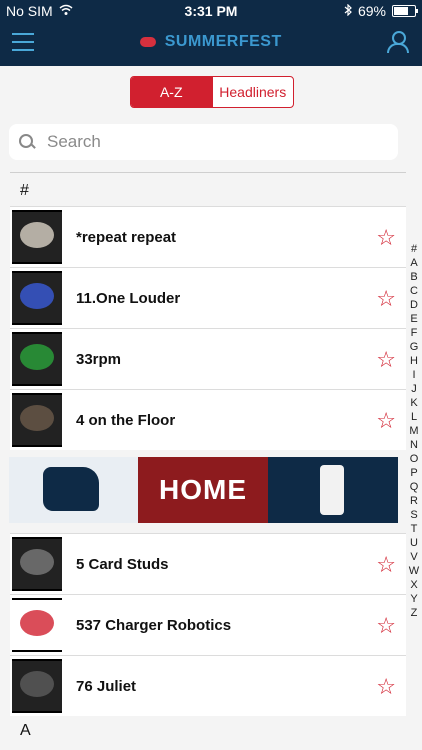 This screenshot has height=750, width=422. What do you see at coordinates (208, 419) in the screenshot?
I see `list-item: 4 on the Floor ☆` at bounding box center [208, 419].